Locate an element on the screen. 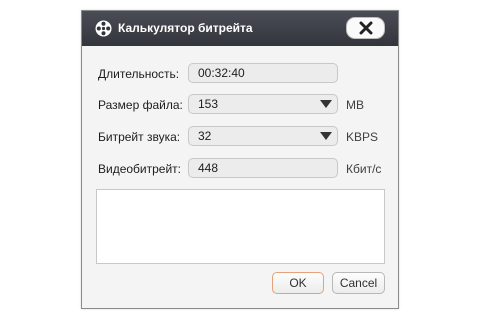 The height and width of the screenshot is (320, 480). video-bitrate-label: Видеобитрейт: is located at coordinates (140, 169).